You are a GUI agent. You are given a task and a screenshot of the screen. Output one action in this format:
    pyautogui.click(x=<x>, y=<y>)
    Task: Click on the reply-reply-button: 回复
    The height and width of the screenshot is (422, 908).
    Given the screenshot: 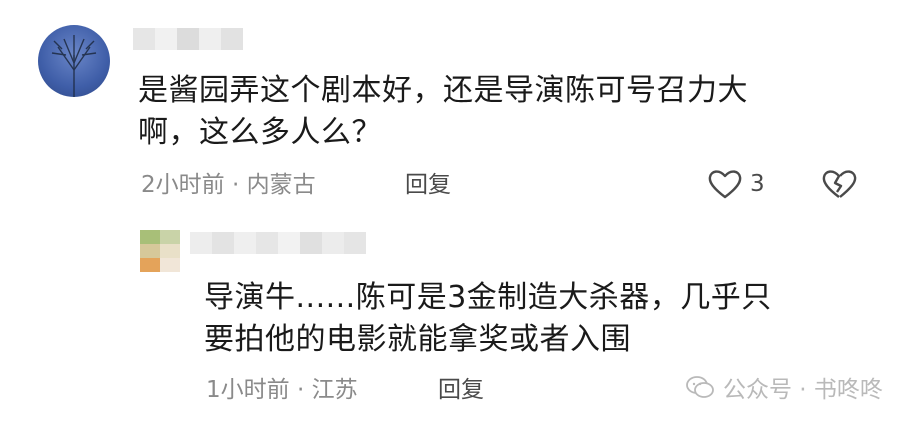 What is the action you would take?
    pyautogui.click(x=461, y=390)
    